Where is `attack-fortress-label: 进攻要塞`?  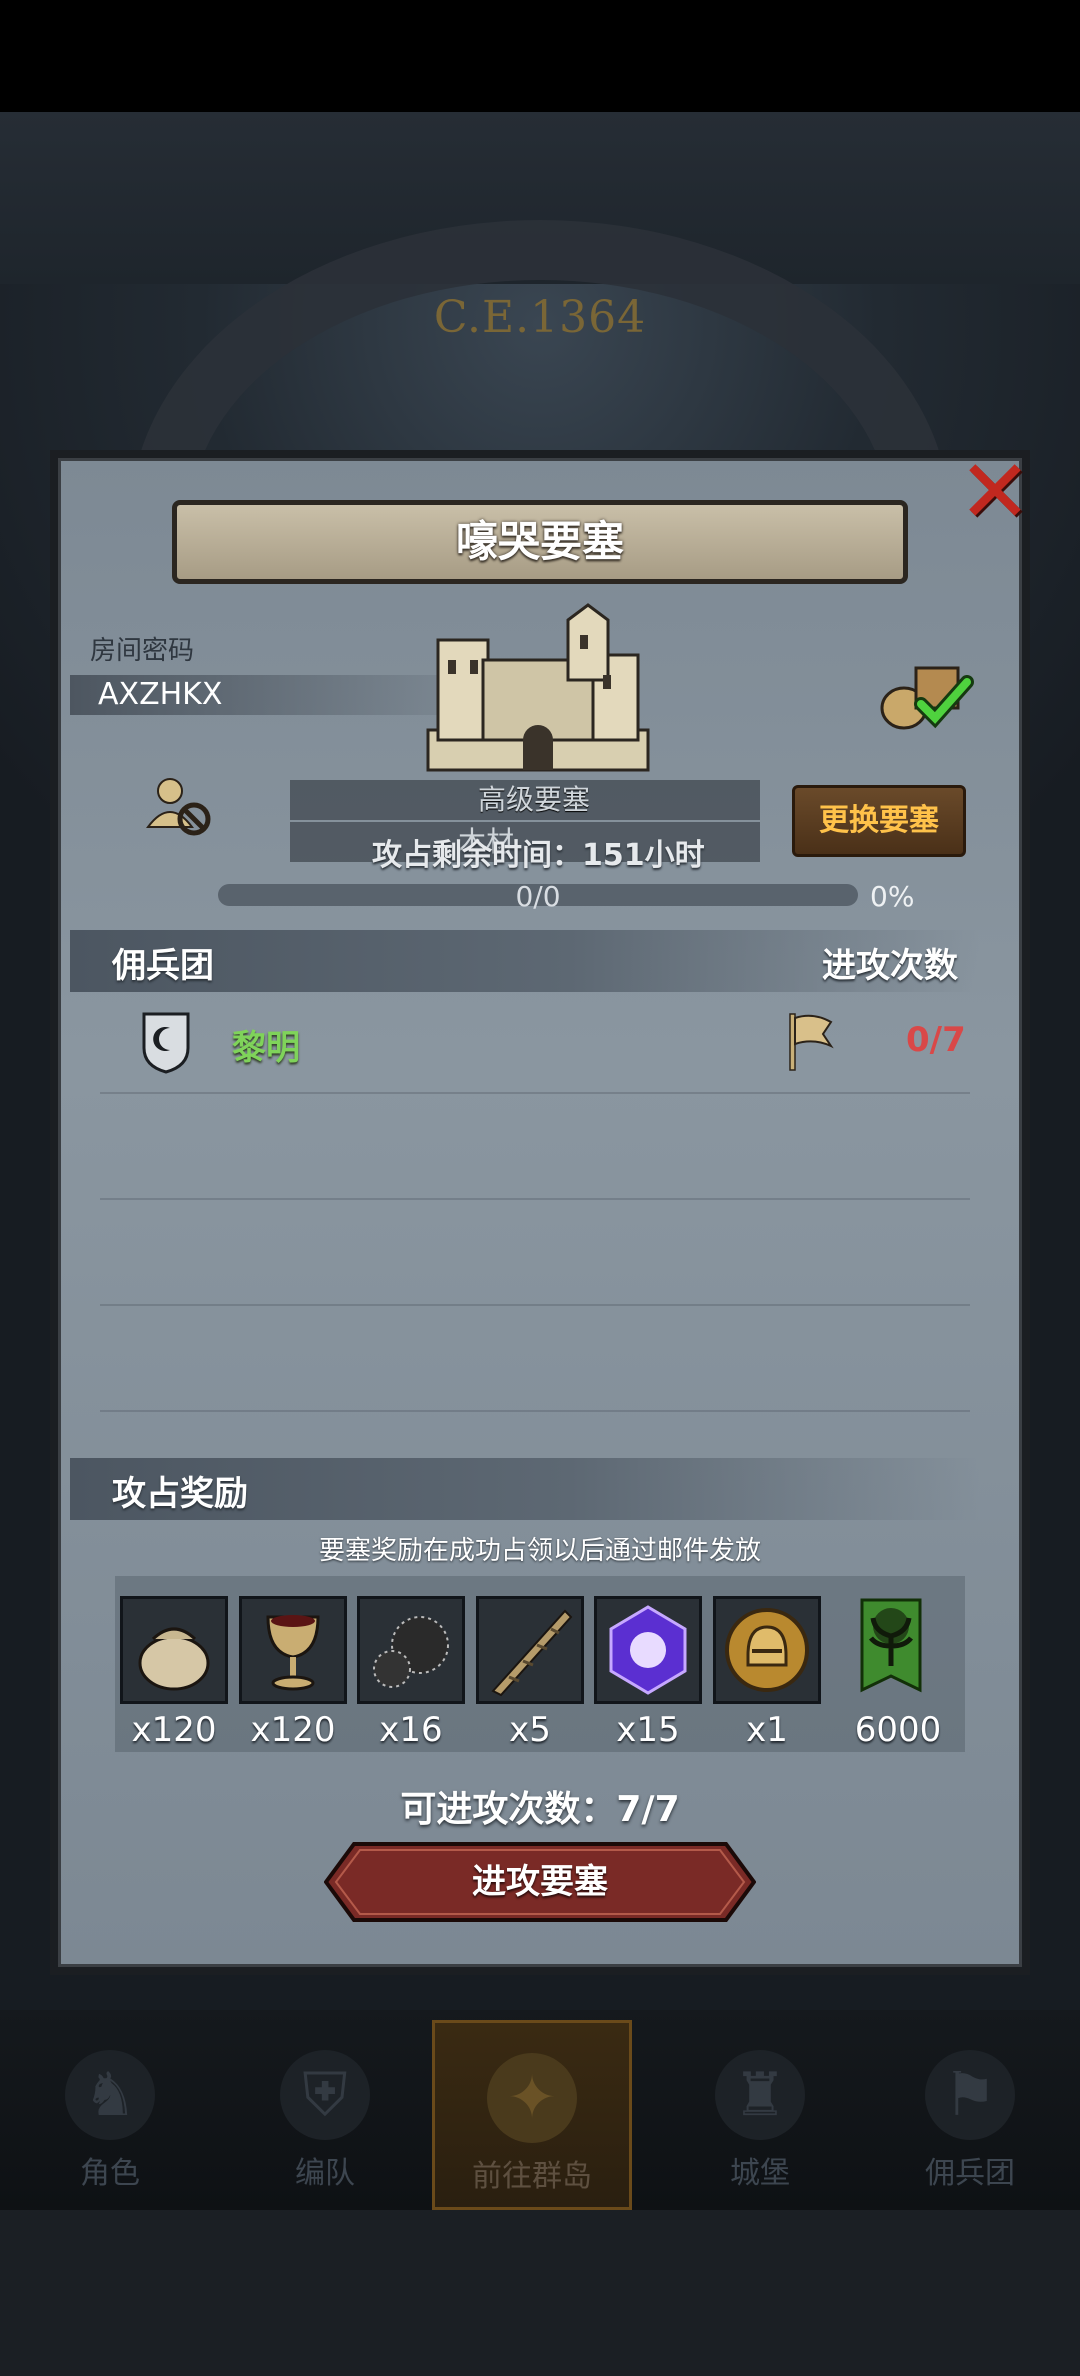 attack-fortress-label: 进攻要塞 is located at coordinates (540, 1882).